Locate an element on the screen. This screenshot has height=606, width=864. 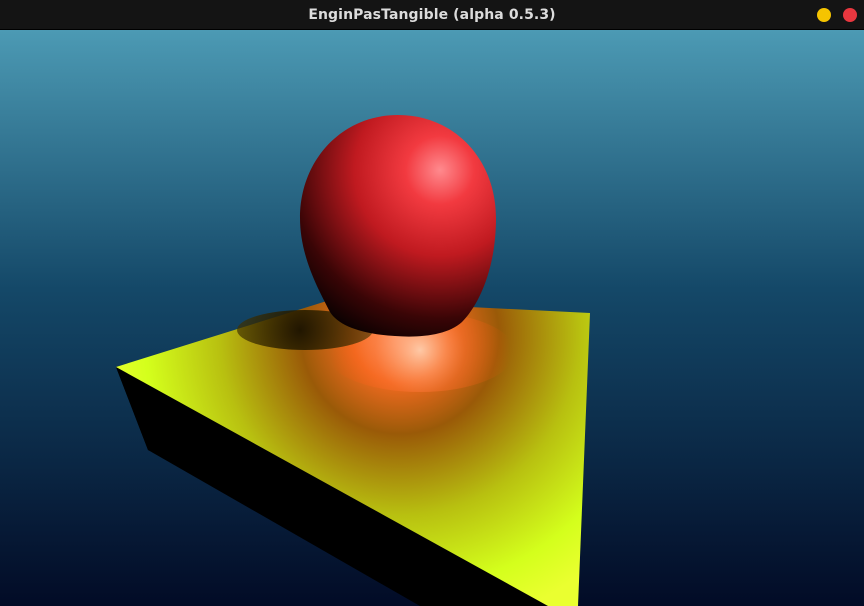
window-title: EnginPasTangible (alpha 0.5.3) is located at coordinates (432, 15).